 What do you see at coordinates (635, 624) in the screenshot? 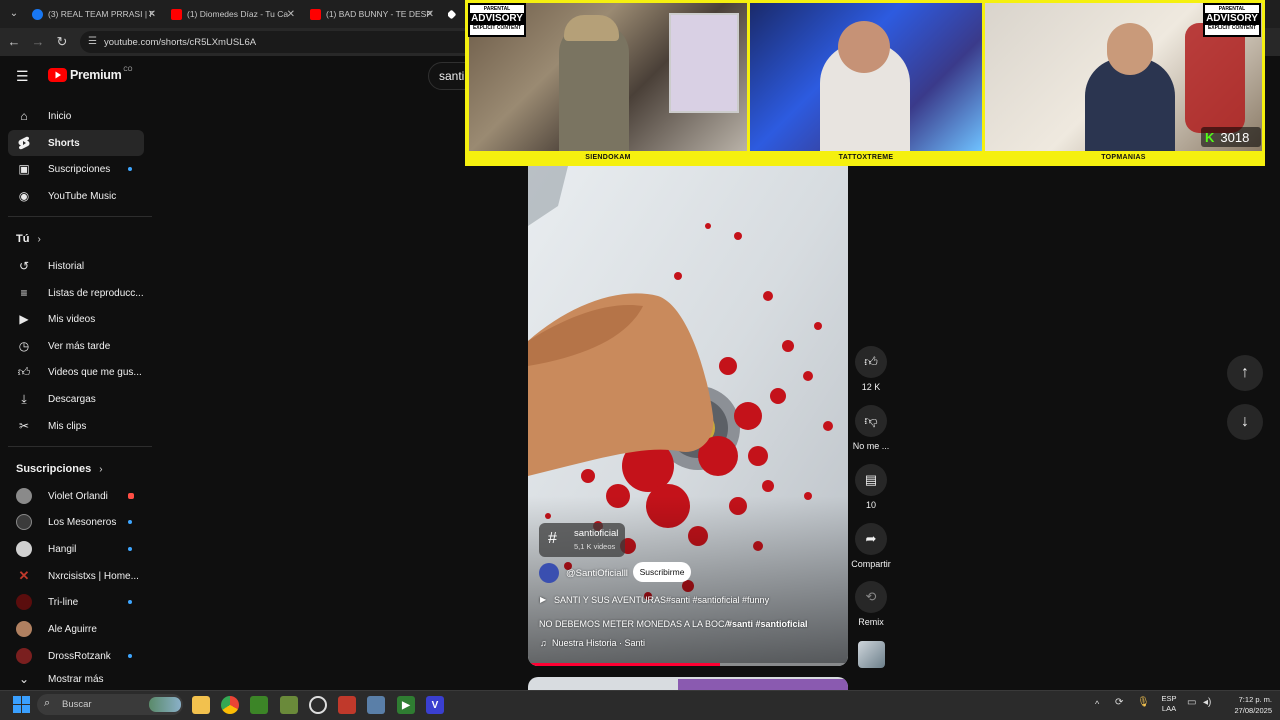
I see `video-title: NO DEBEMOS METER MONEDAS A LA BOCA` at bounding box center [635, 624].